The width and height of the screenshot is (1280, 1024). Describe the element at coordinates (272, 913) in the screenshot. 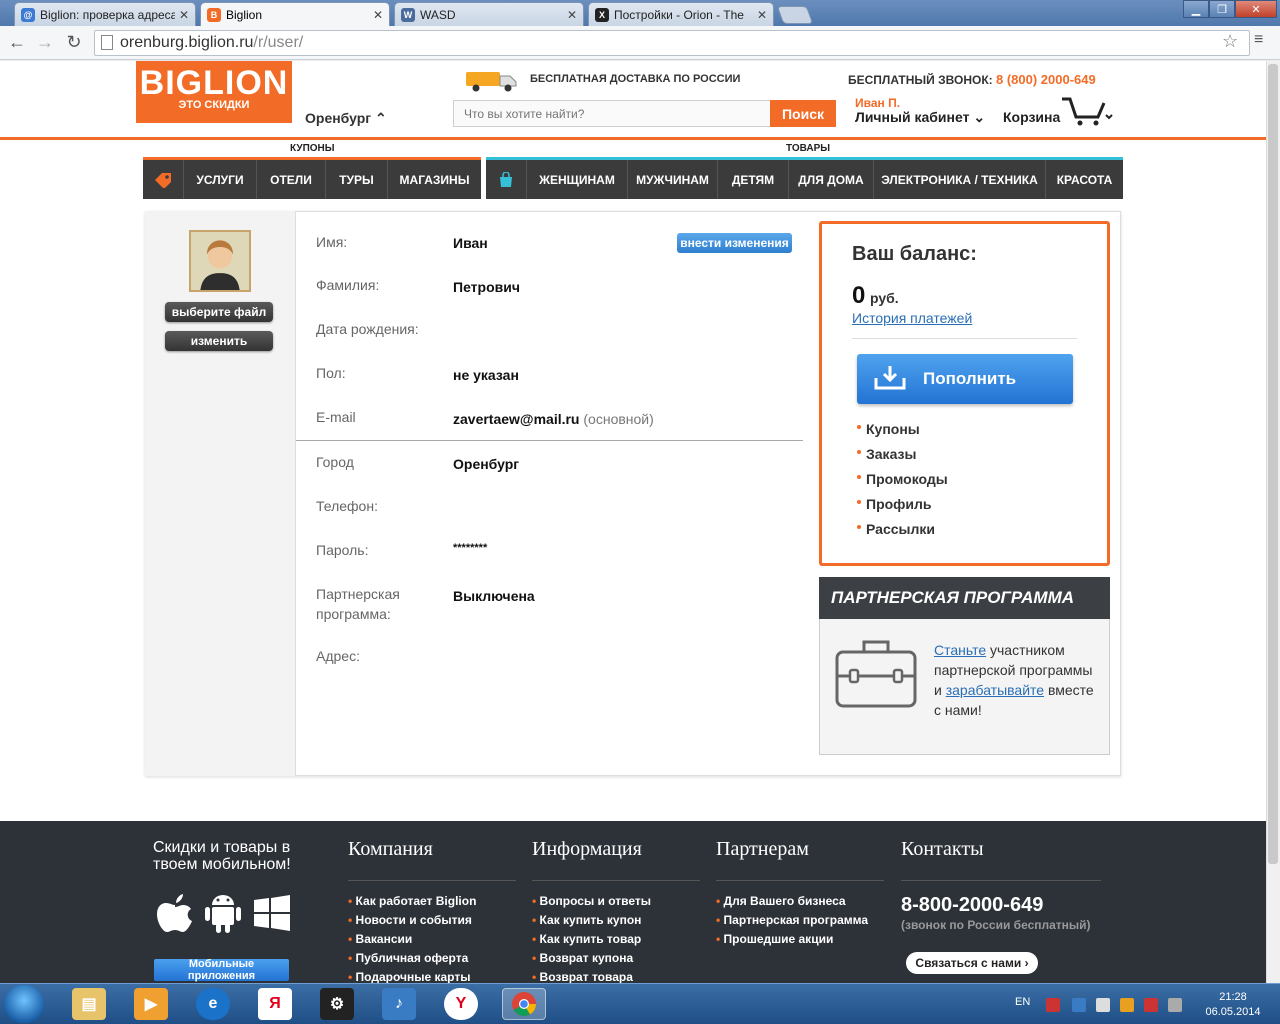

I see `windows-icon` at that location.